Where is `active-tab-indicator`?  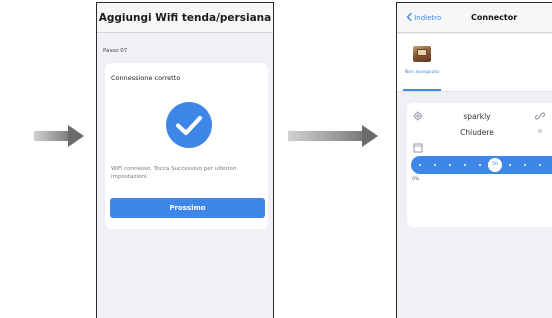
active-tab-indicator is located at coordinates (422, 90).